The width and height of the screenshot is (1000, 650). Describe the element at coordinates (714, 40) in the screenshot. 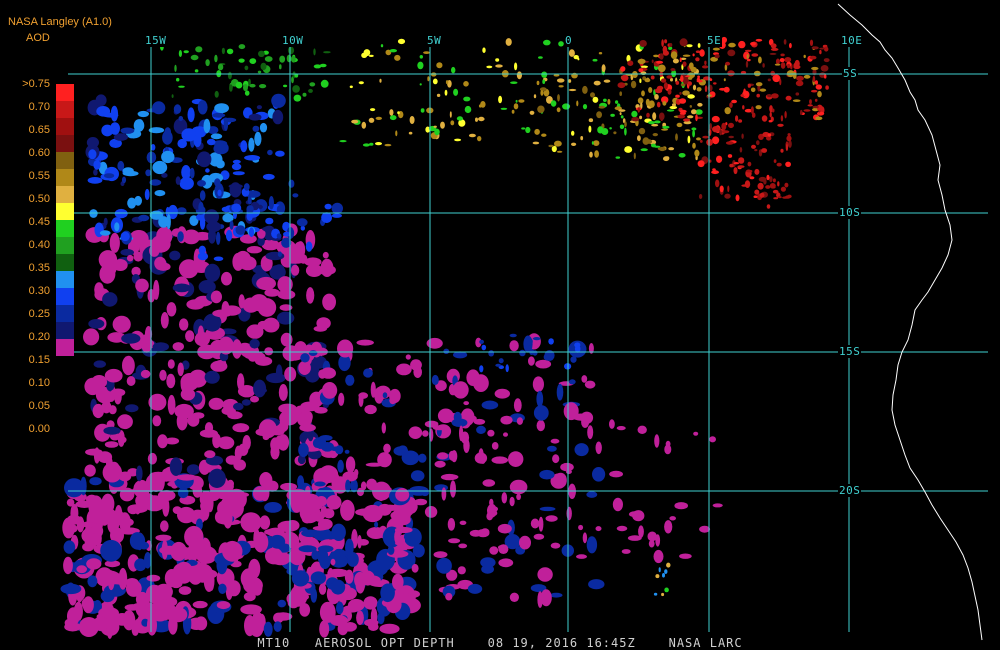

I see `lon-label-5e: 5E` at that location.